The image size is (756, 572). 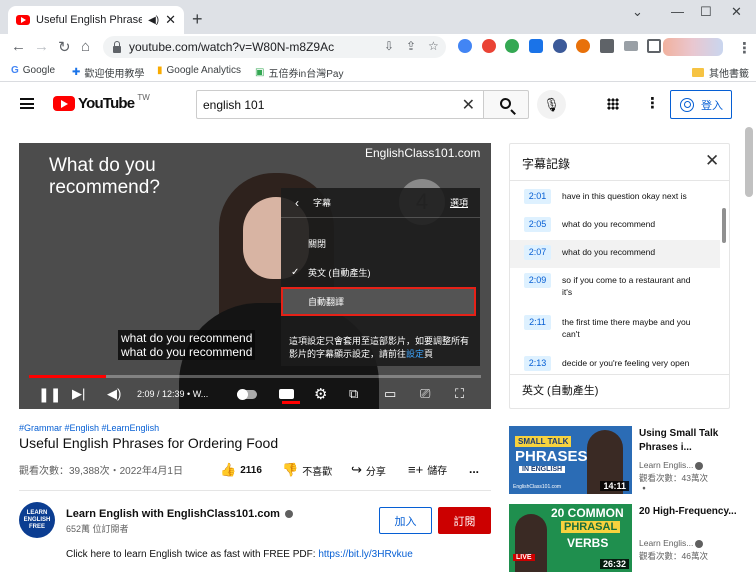 What do you see at coordinates (615, 254) in the screenshot?
I see `transcript-segment-active: 2:07 what do you recommend` at bounding box center [615, 254].